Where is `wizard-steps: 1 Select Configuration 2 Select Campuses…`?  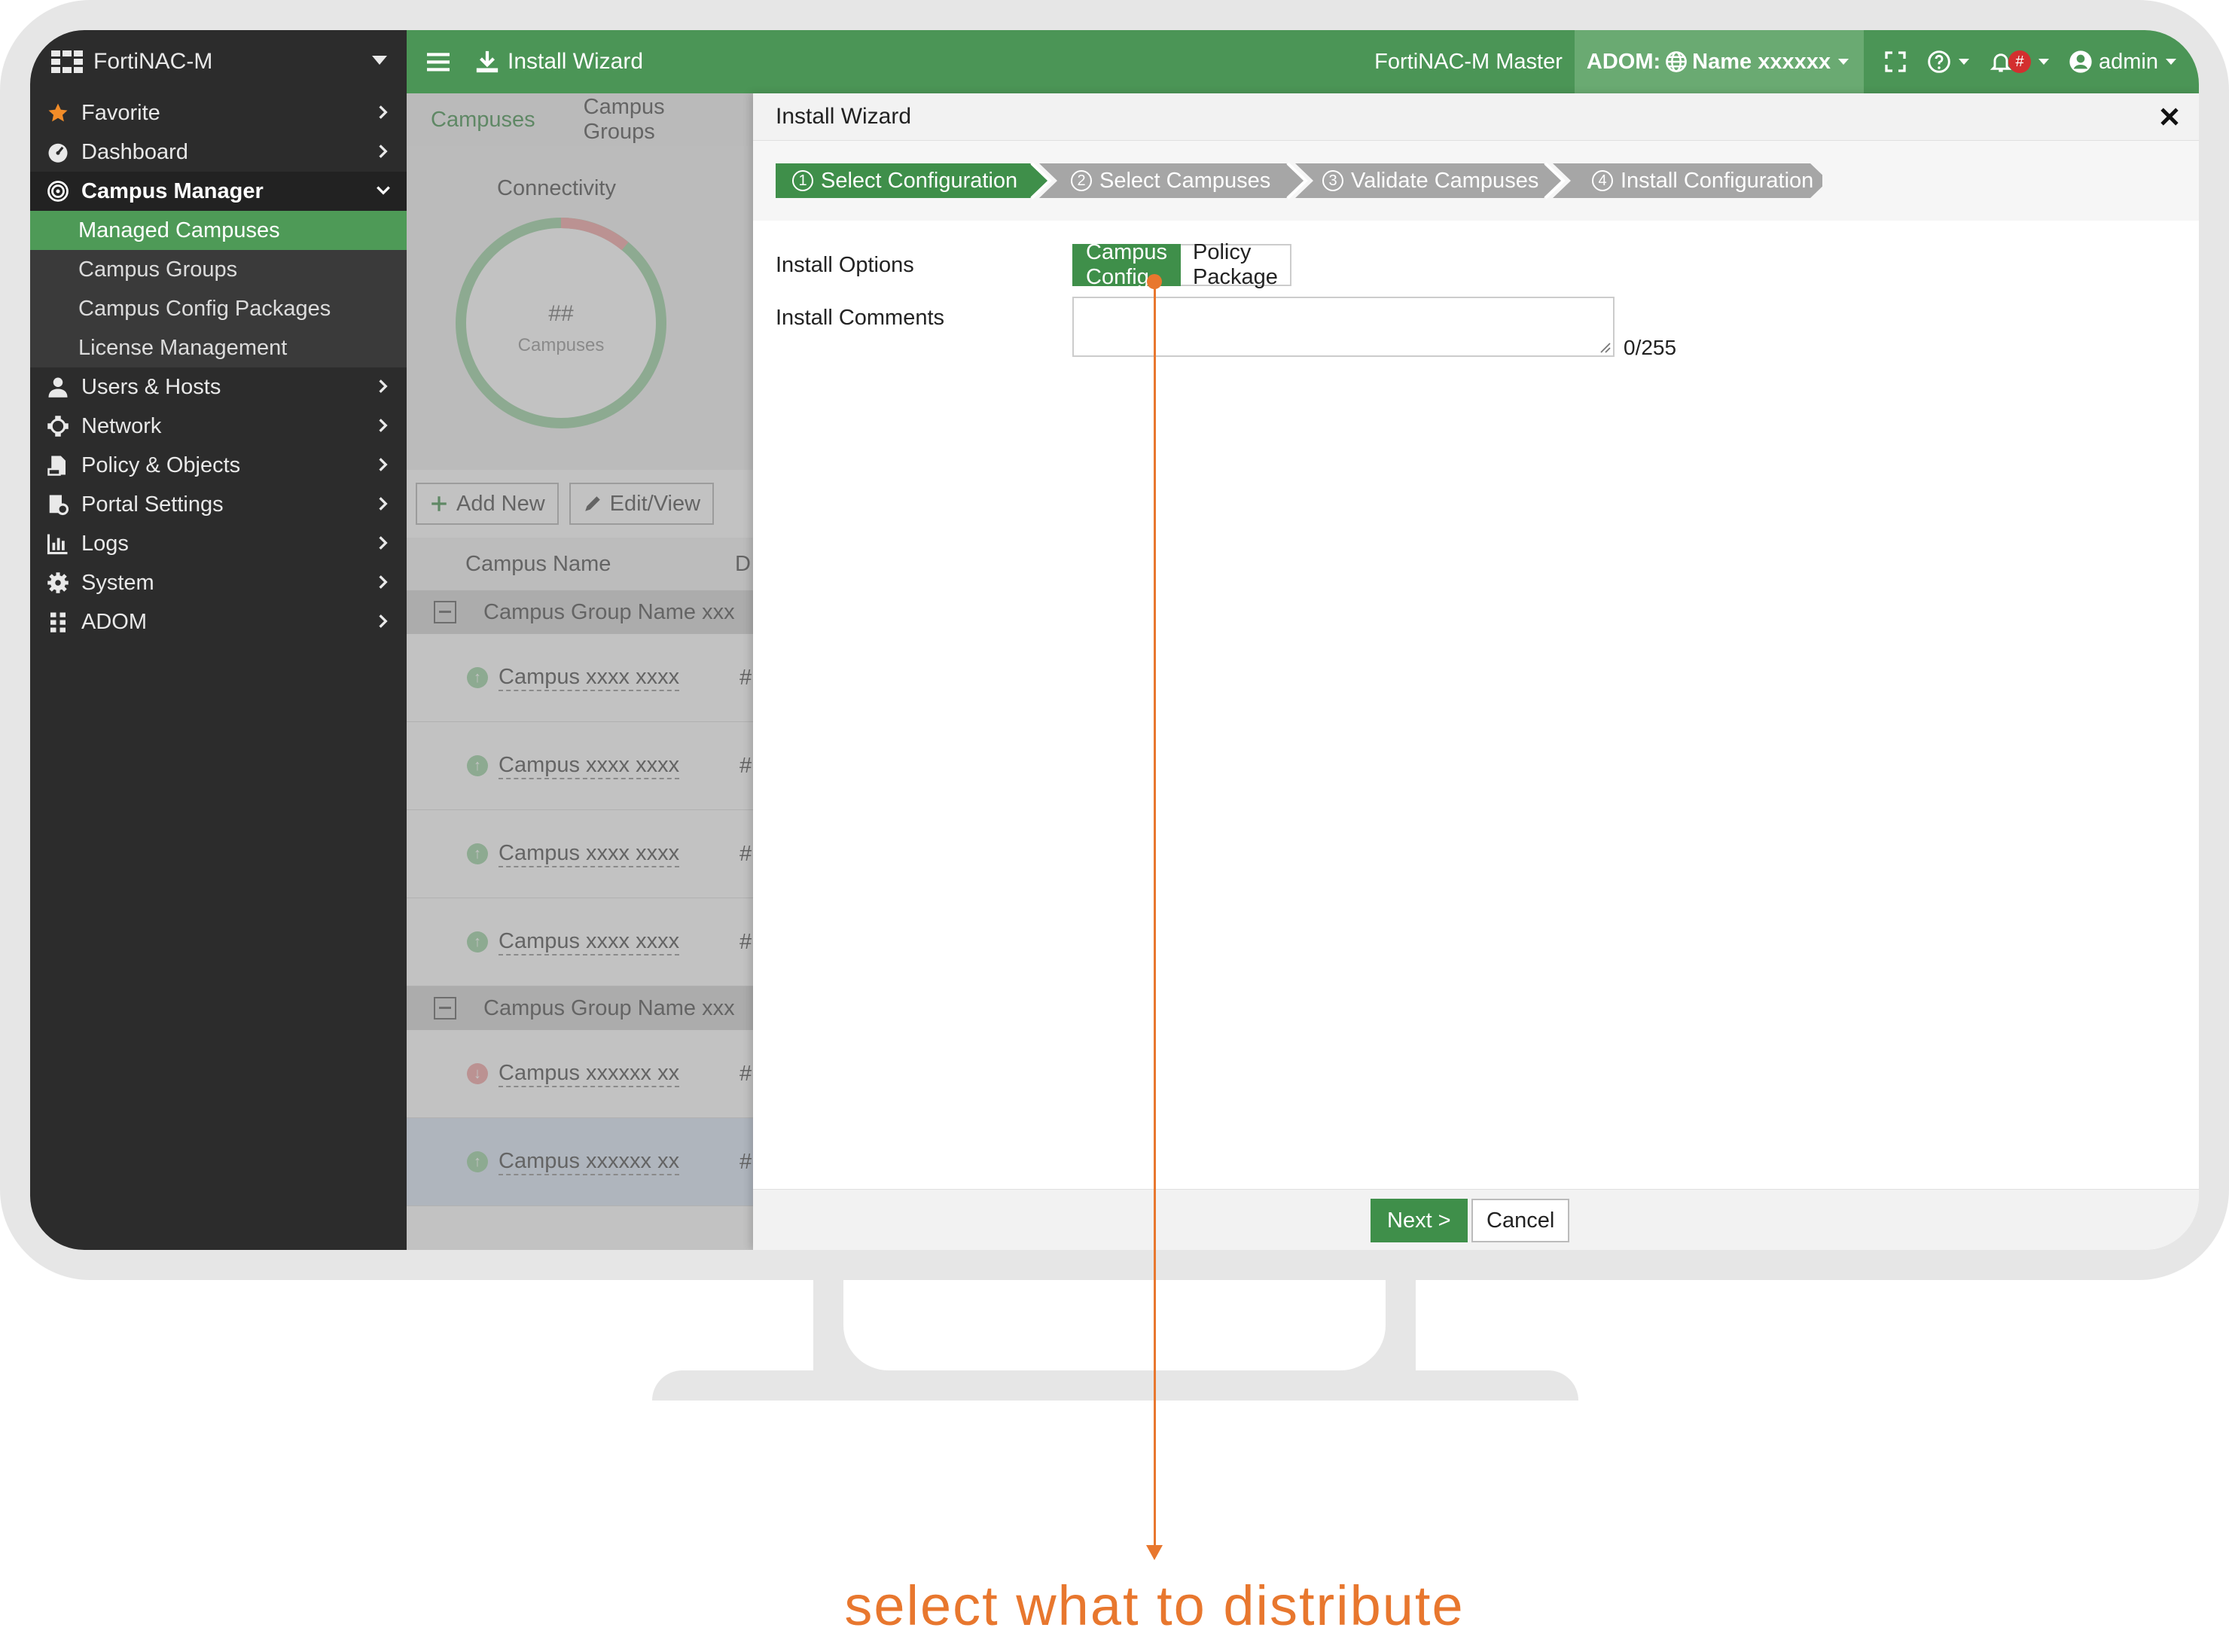
wizard-steps: 1 Select Configuration 2 Select Campuses… is located at coordinates (1476, 181).